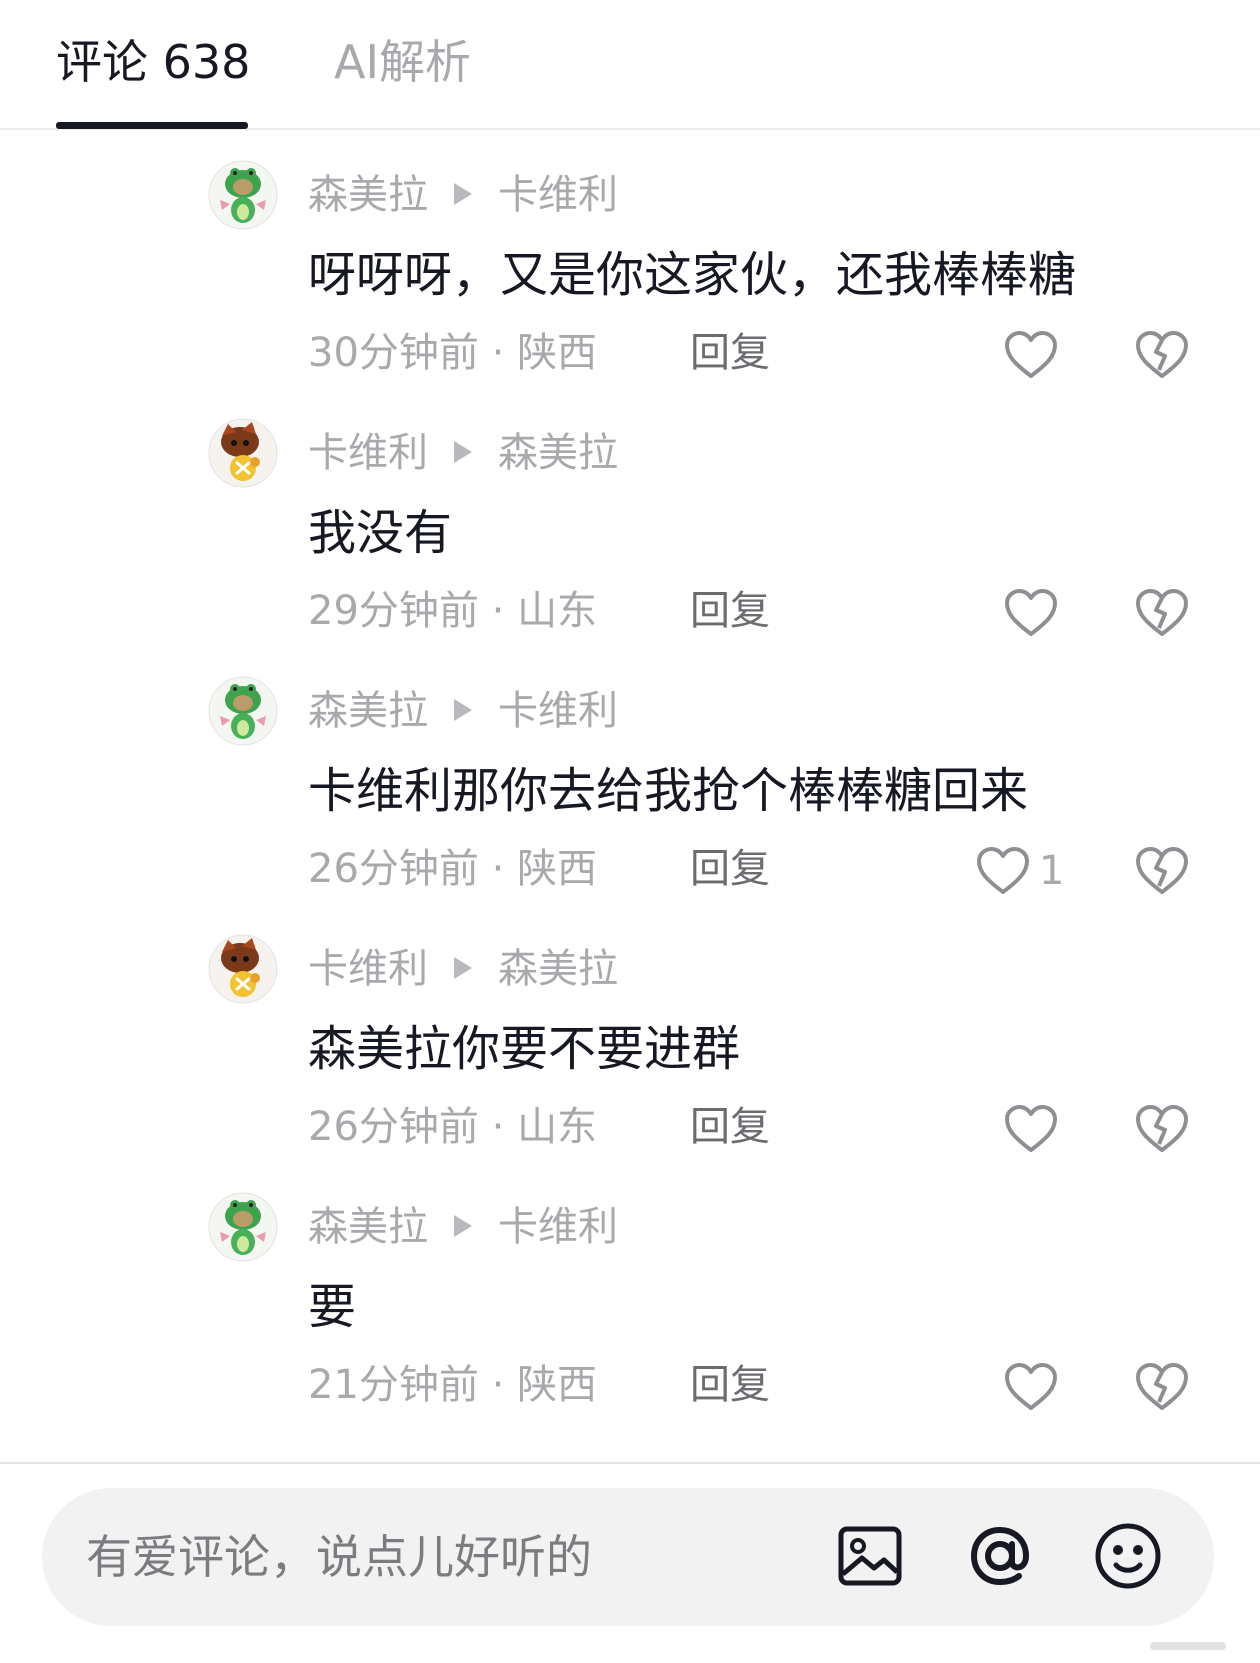 This screenshot has height=1663, width=1260. I want to click on comment-input-bar: 有爱评论，说点儿好听的, so click(630, 1562).